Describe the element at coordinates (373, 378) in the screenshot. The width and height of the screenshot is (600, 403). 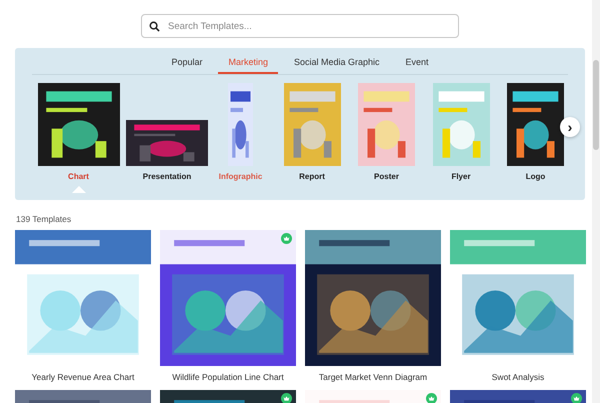
I see `template-title: Target Market Venn Diagram` at that location.